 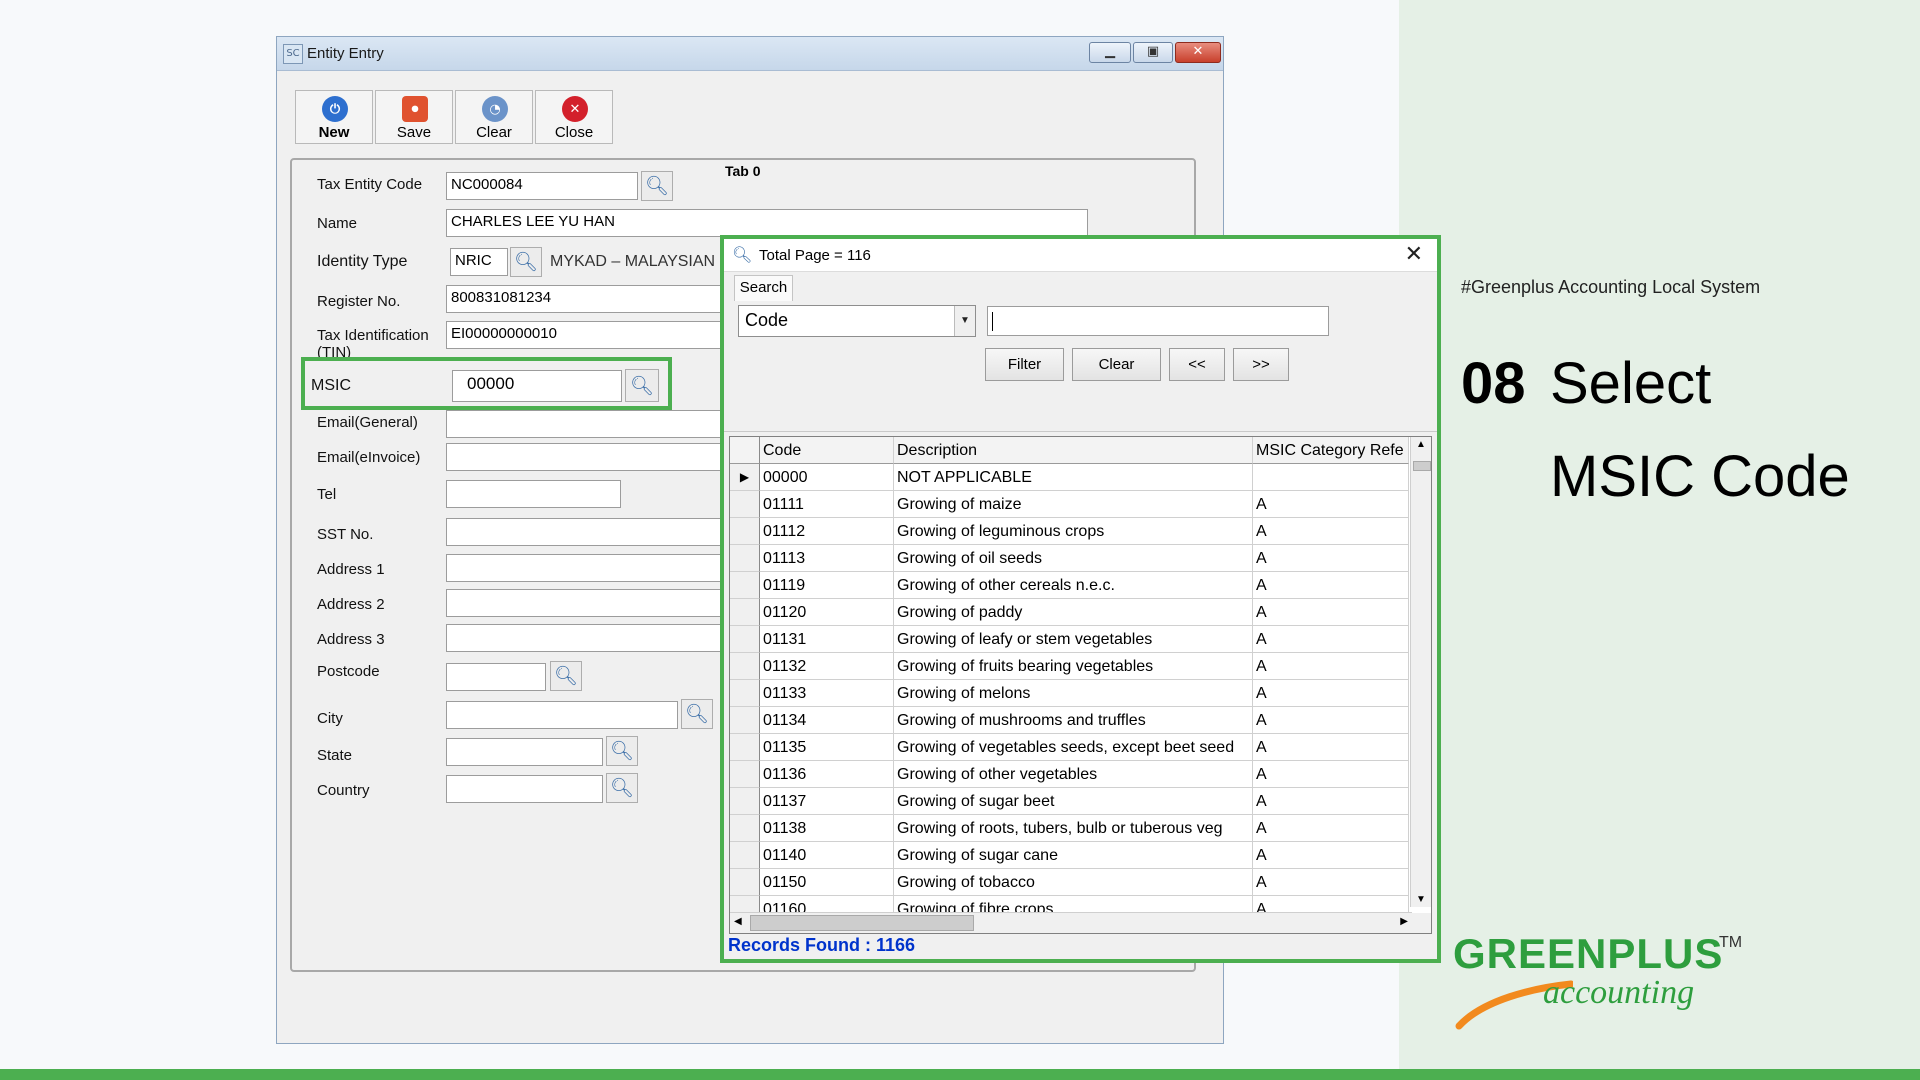 I want to click on cell-code: 01112, so click(x=827, y=531).